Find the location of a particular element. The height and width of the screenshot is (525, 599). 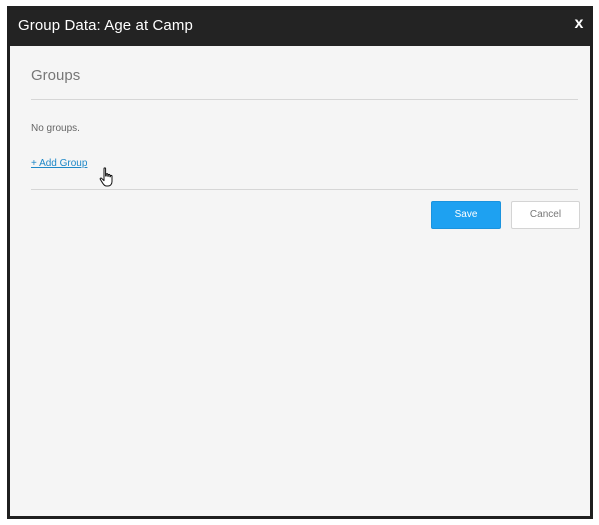

dialog-title: Group Data: Age at Camp is located at coordinates (105, 25).